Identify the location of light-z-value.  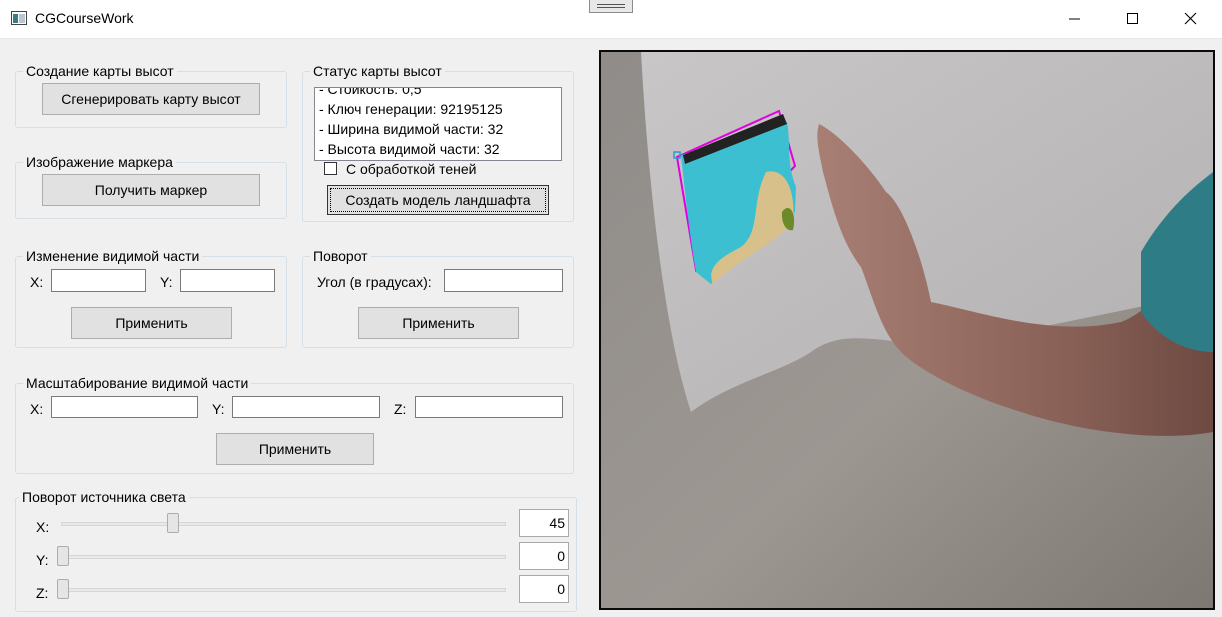
(544, 589).